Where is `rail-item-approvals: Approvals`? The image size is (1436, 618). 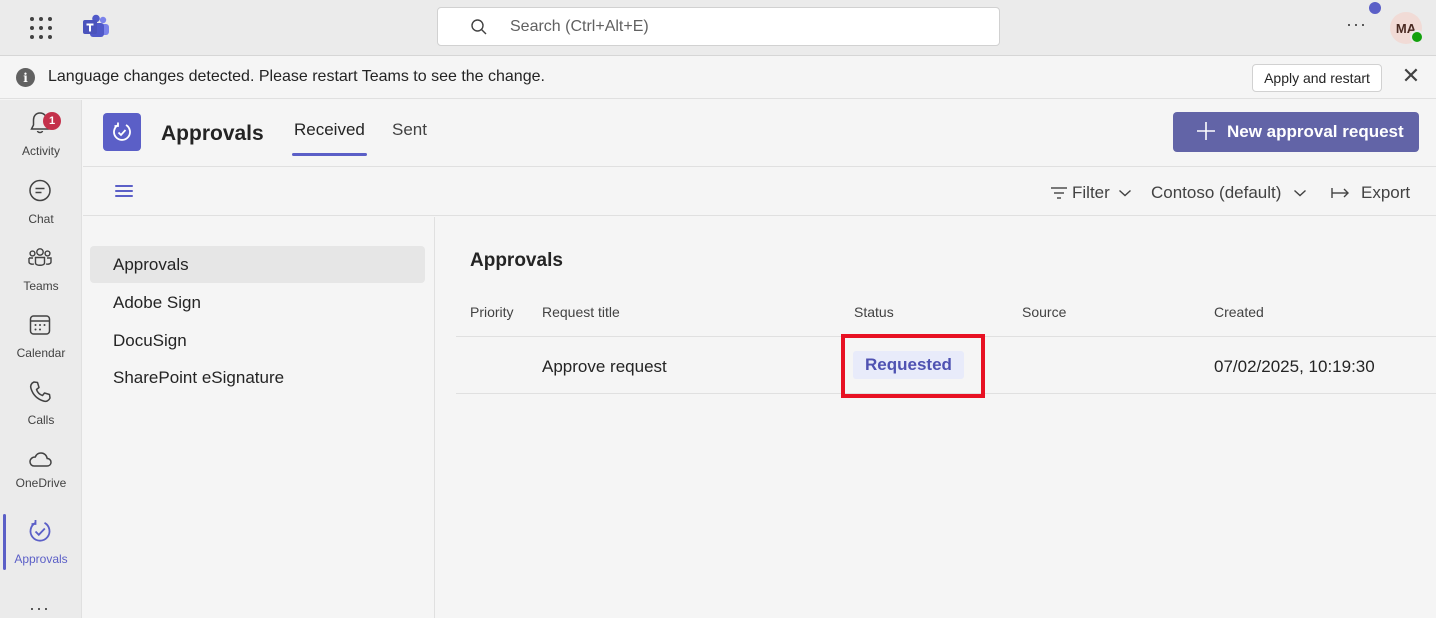
rail-item-approvals: Approvals is located at coordinates (41, 545).